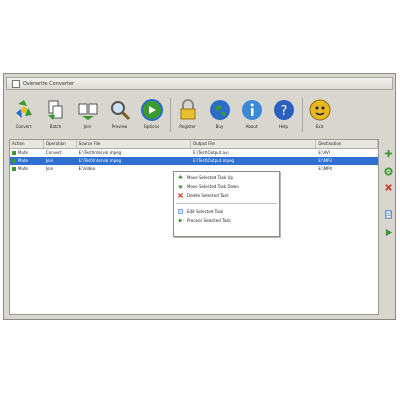  I want to click on edit-task-icon, so click(180, 211).